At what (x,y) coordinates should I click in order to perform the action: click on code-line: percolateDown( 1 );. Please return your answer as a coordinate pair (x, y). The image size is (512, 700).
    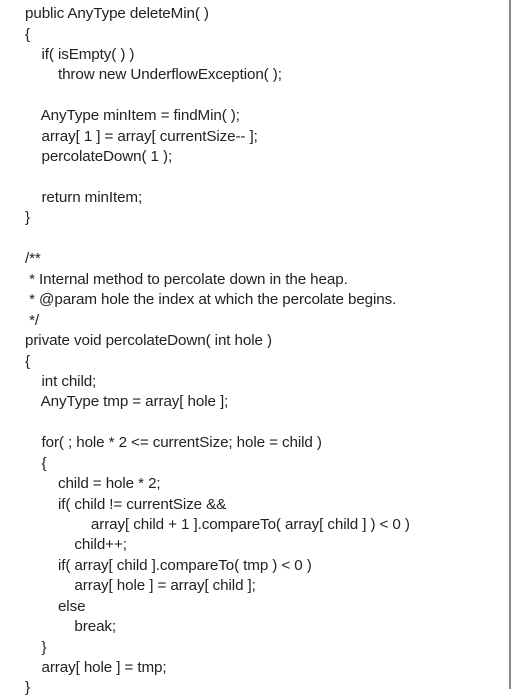
    Looking at the image, I should click on (99, 156).